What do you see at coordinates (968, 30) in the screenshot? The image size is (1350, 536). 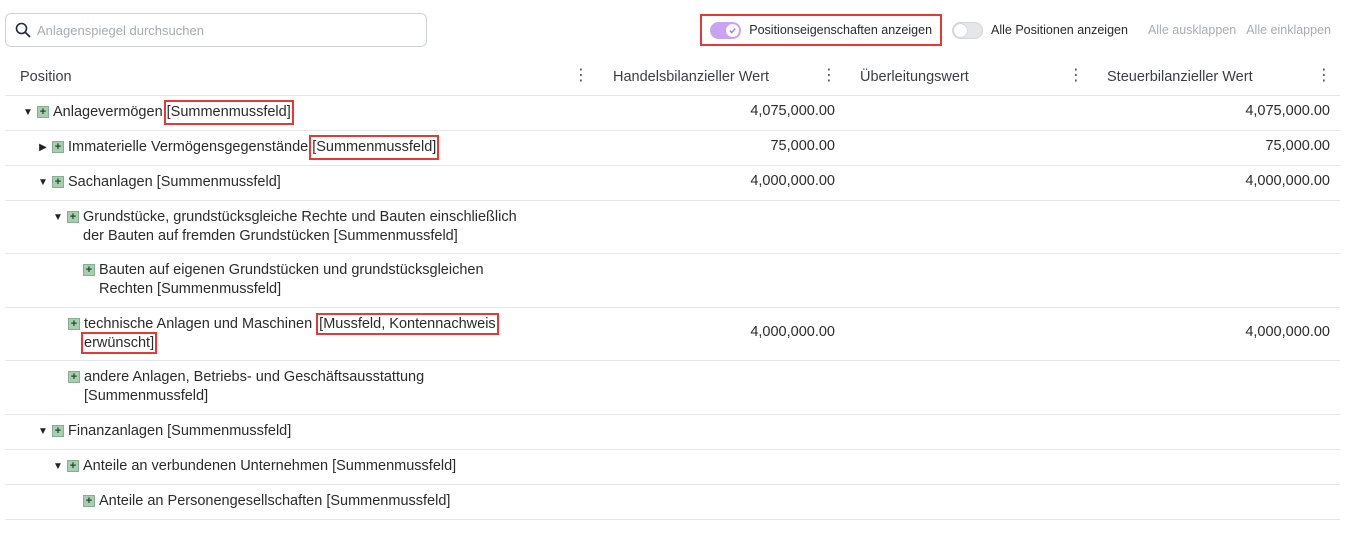 I see `toggle-switch-off` at bounding box center [968, 30].